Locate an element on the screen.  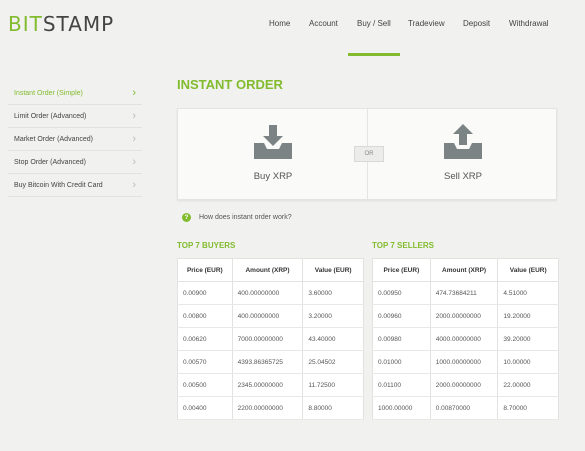
price-cell: 0.01000 is located at coordinates (401, 362).